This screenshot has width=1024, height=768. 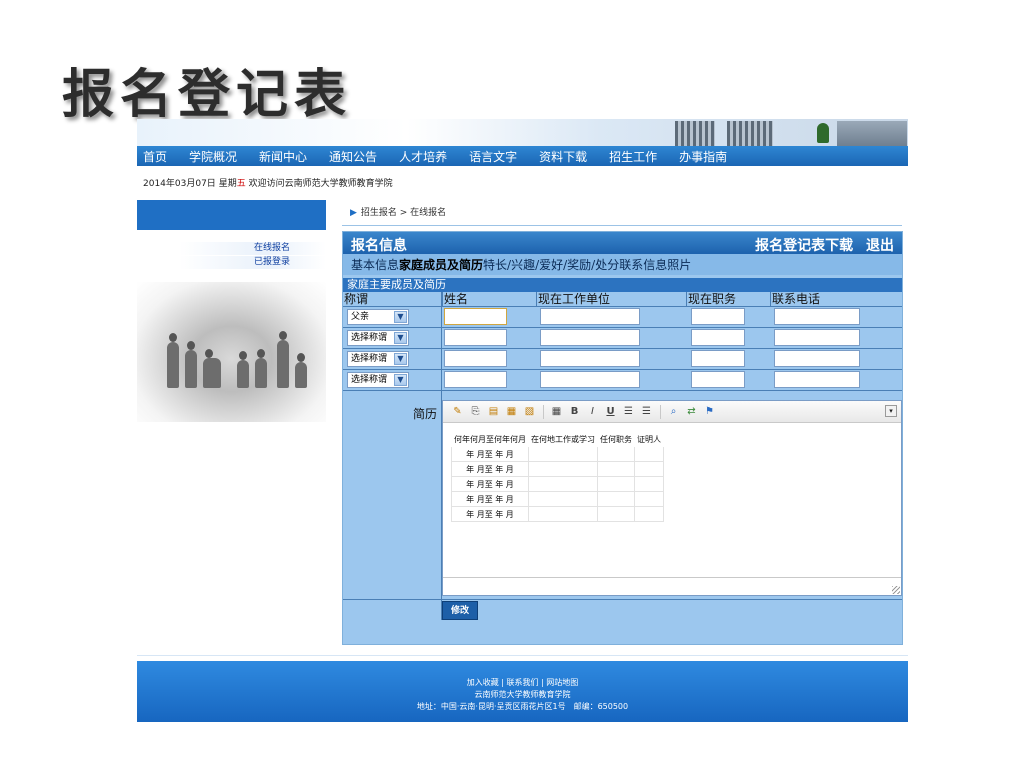 What do you see at coordinates (320, 184) in the screenshot?
I see `welcome-text: 欢迎访问云南师范大学教师教育学院` at bounding box center [320, 184].